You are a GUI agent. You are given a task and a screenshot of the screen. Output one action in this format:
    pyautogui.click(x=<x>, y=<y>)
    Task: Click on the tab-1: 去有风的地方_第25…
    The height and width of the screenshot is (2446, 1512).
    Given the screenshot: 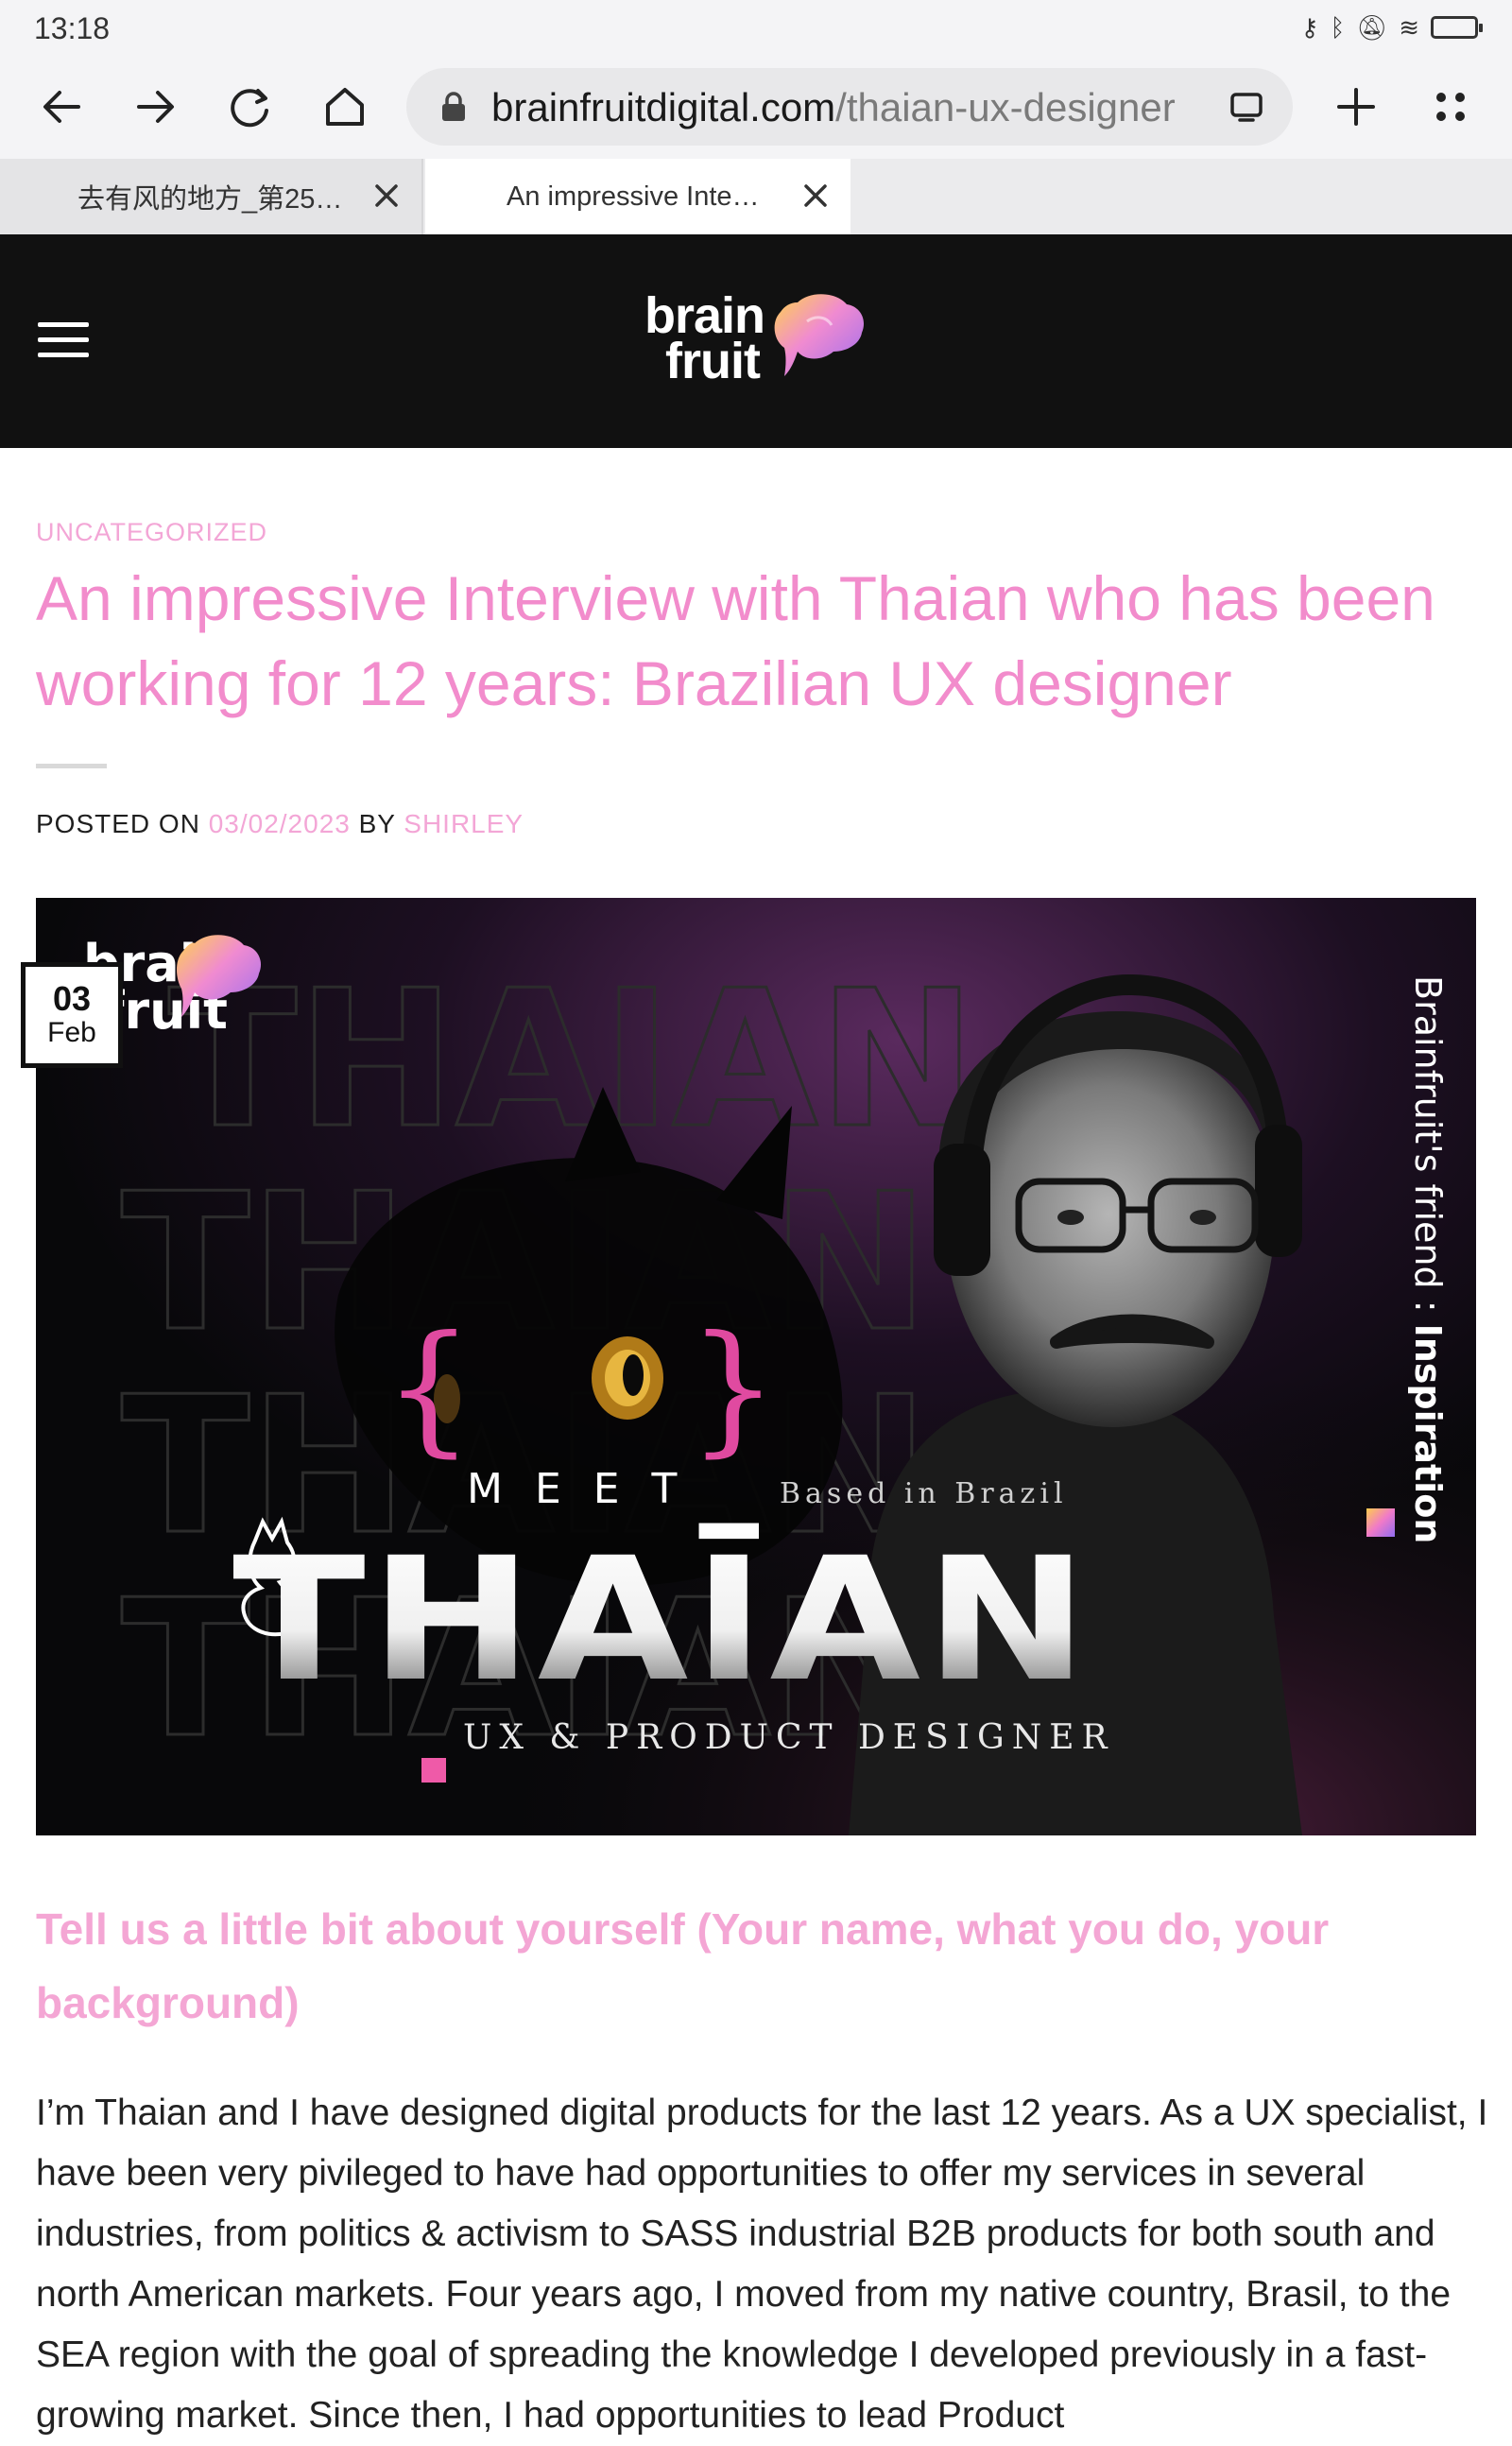 What is the action you would take?
    pyautogui.click(x=211, y=197)
    